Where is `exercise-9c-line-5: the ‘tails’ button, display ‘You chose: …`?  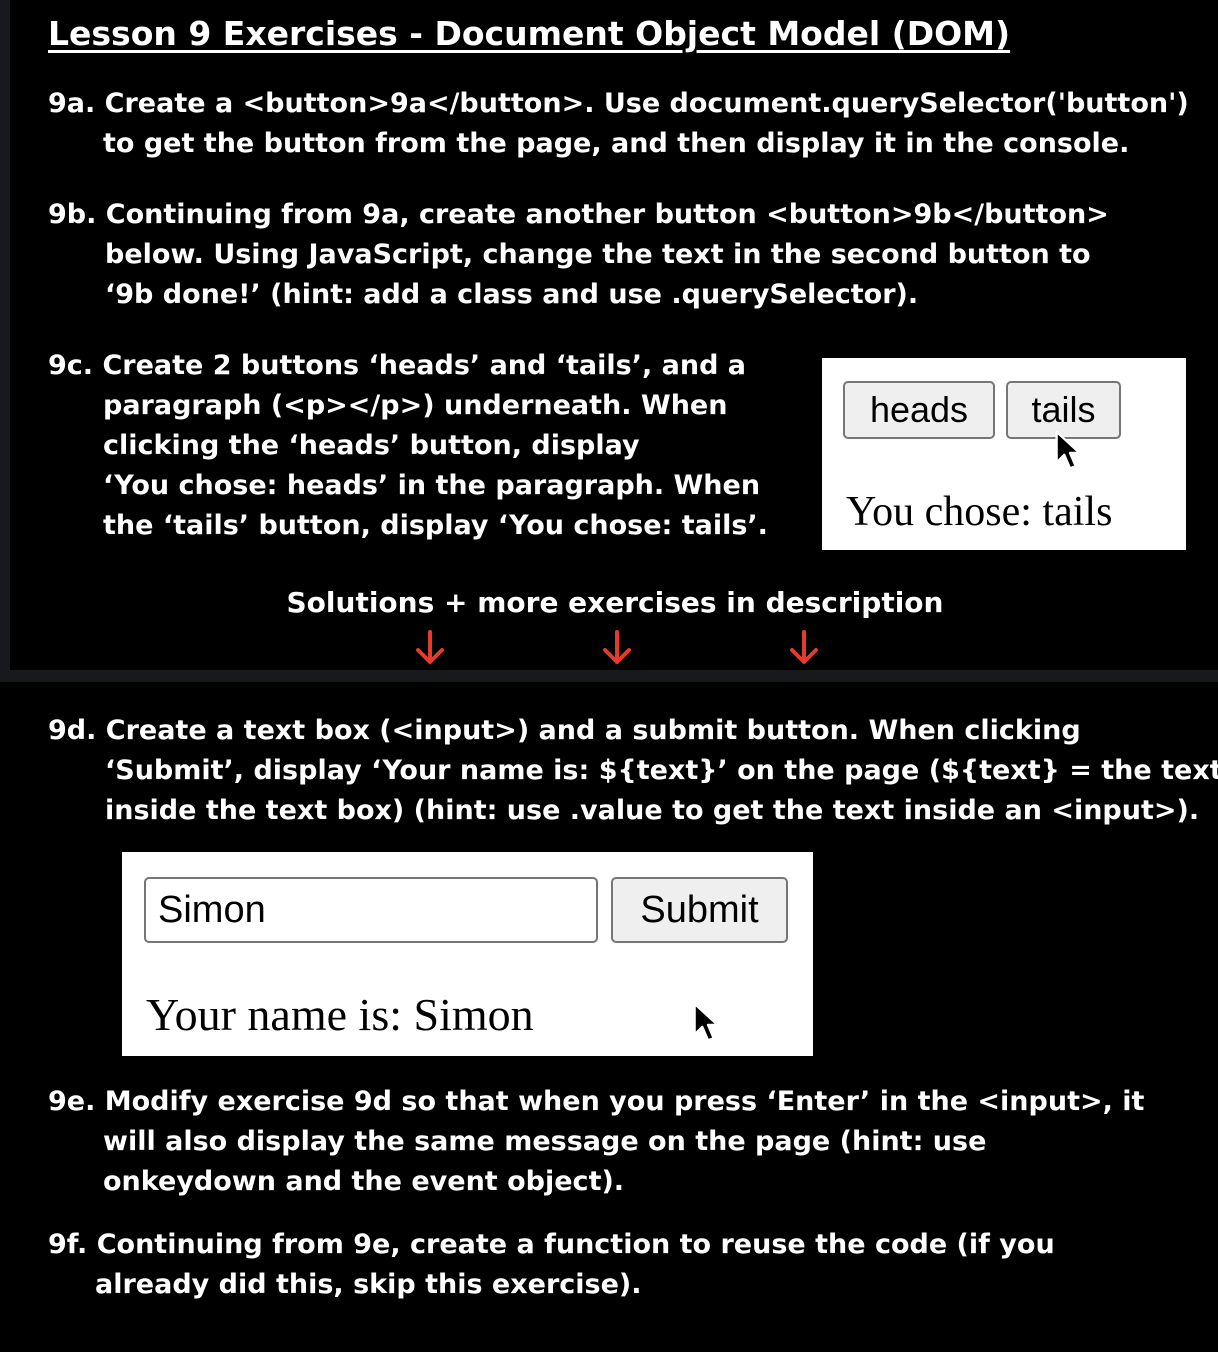 exercise-9c-line-5: the ‘tails’ button, display ‘You chose: … is located at coordinates (435, 525).